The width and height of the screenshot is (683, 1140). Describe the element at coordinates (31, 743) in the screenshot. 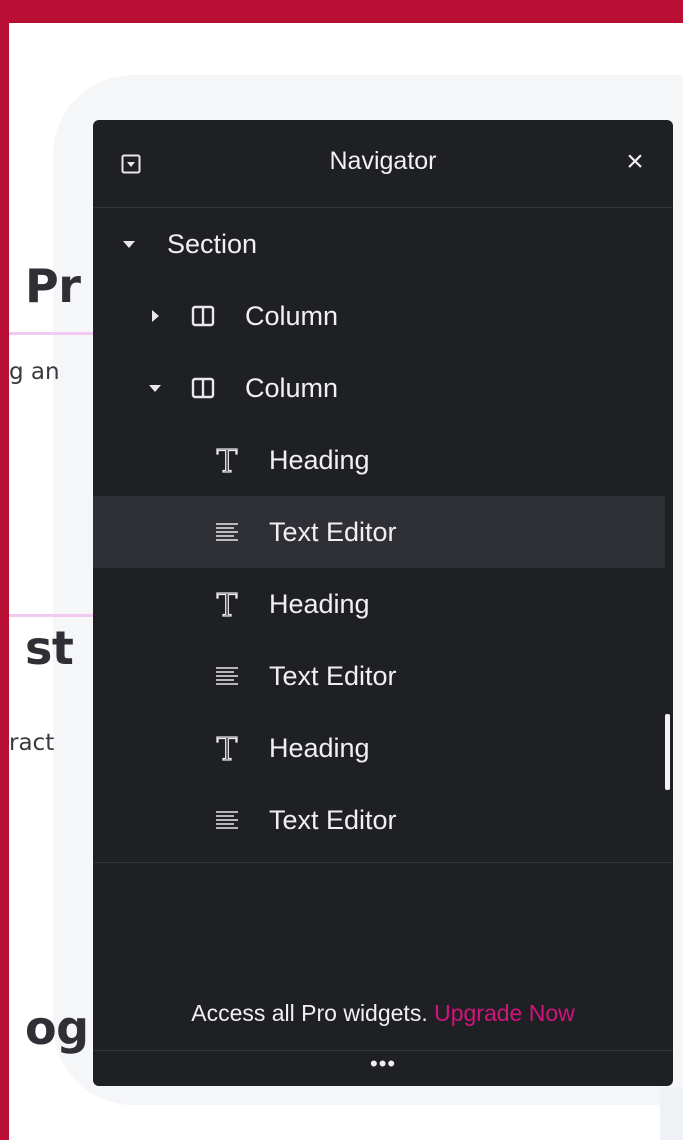

I see `page-text-2: ract` at that location.